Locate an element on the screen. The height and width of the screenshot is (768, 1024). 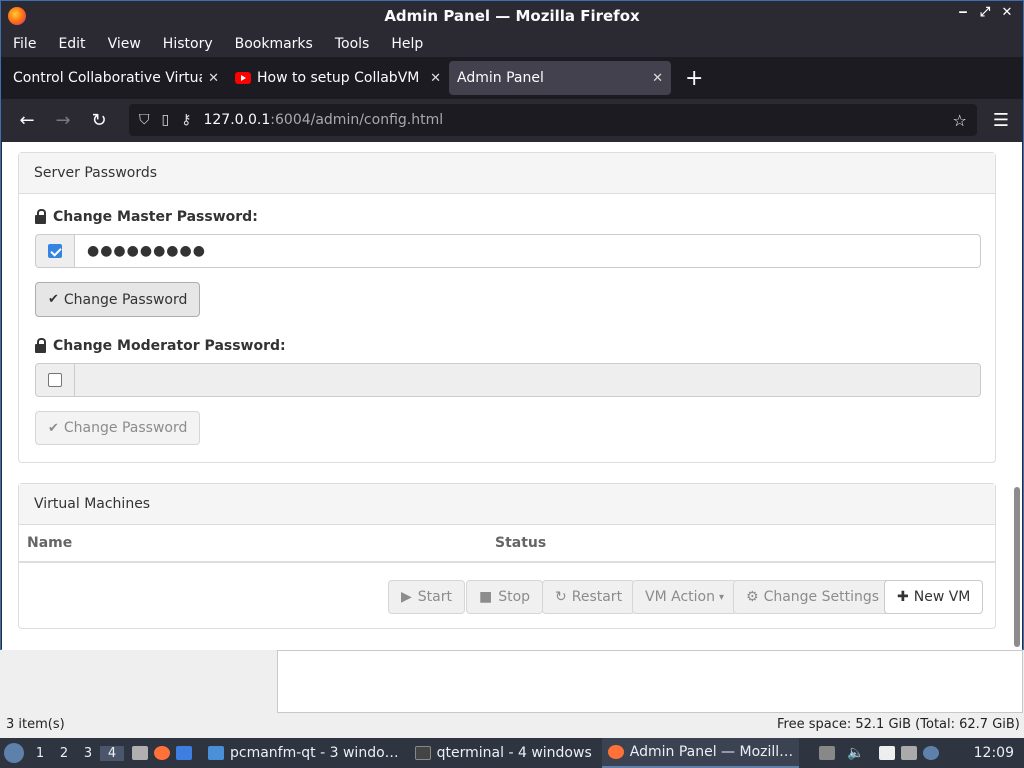
tray-icon is located at coordinates (827, 753).